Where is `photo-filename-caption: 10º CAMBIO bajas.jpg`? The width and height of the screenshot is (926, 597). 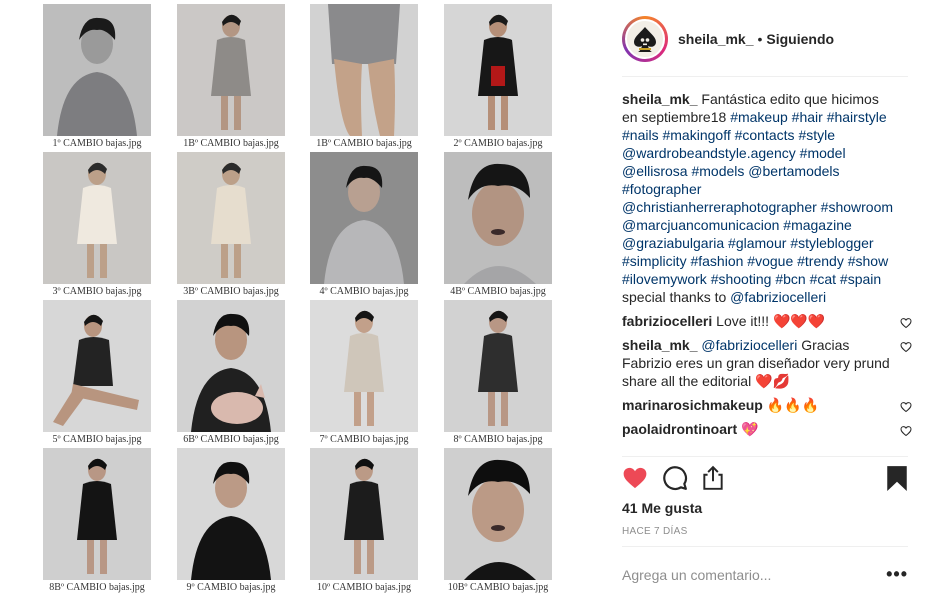 photo-filename-caption: 10º CAMBIO bajas.jpg is located at coordinates (364, 587).